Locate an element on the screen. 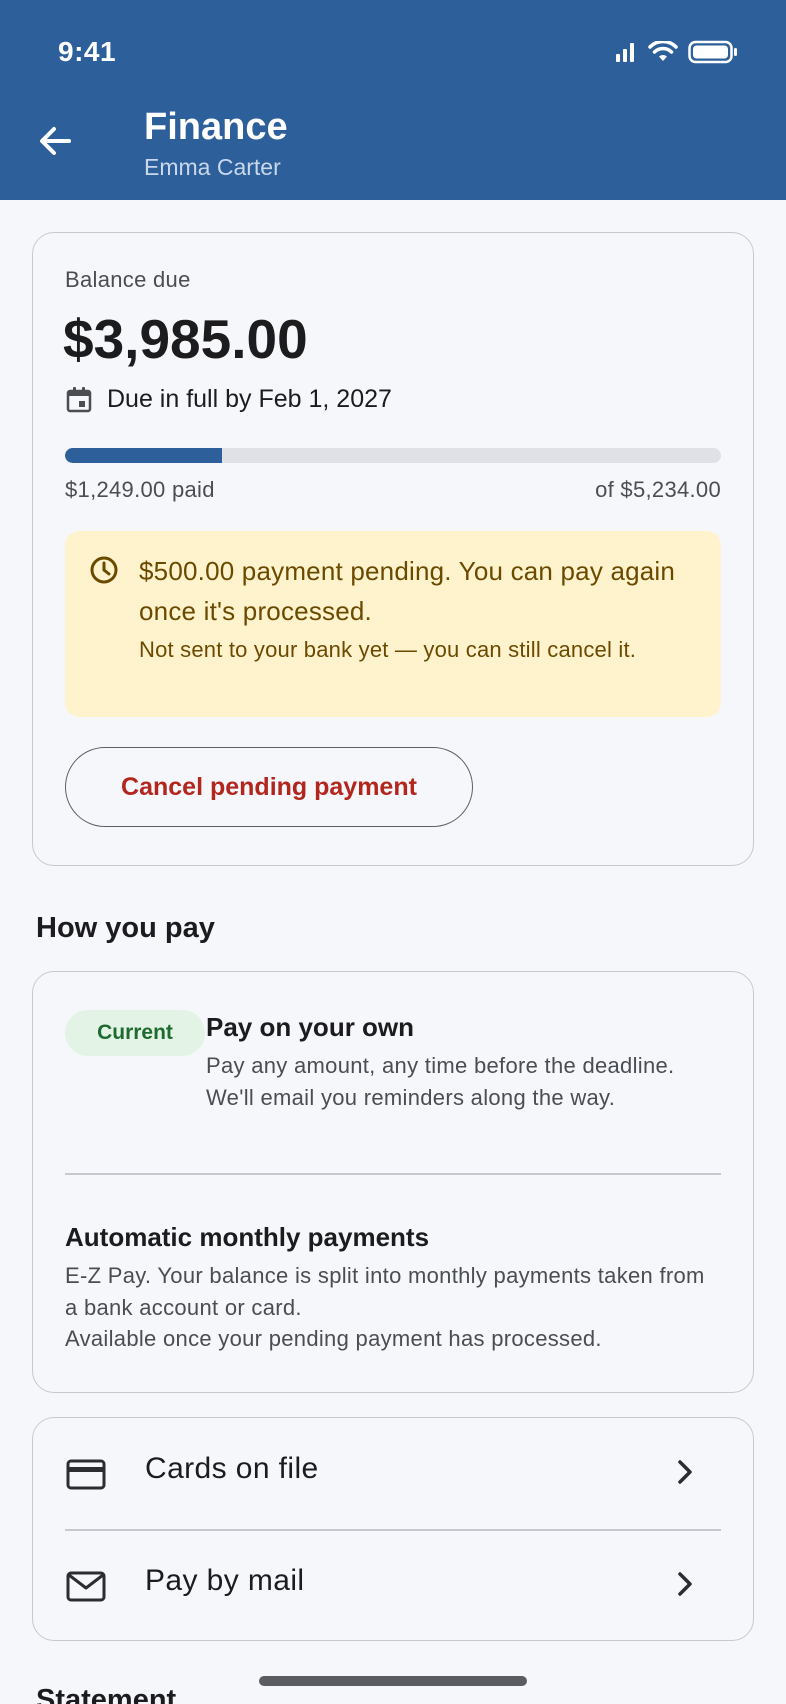 The height and width of the screenshot is (1704, 786). current-badge: Current is located at coordinates (135, 1033).